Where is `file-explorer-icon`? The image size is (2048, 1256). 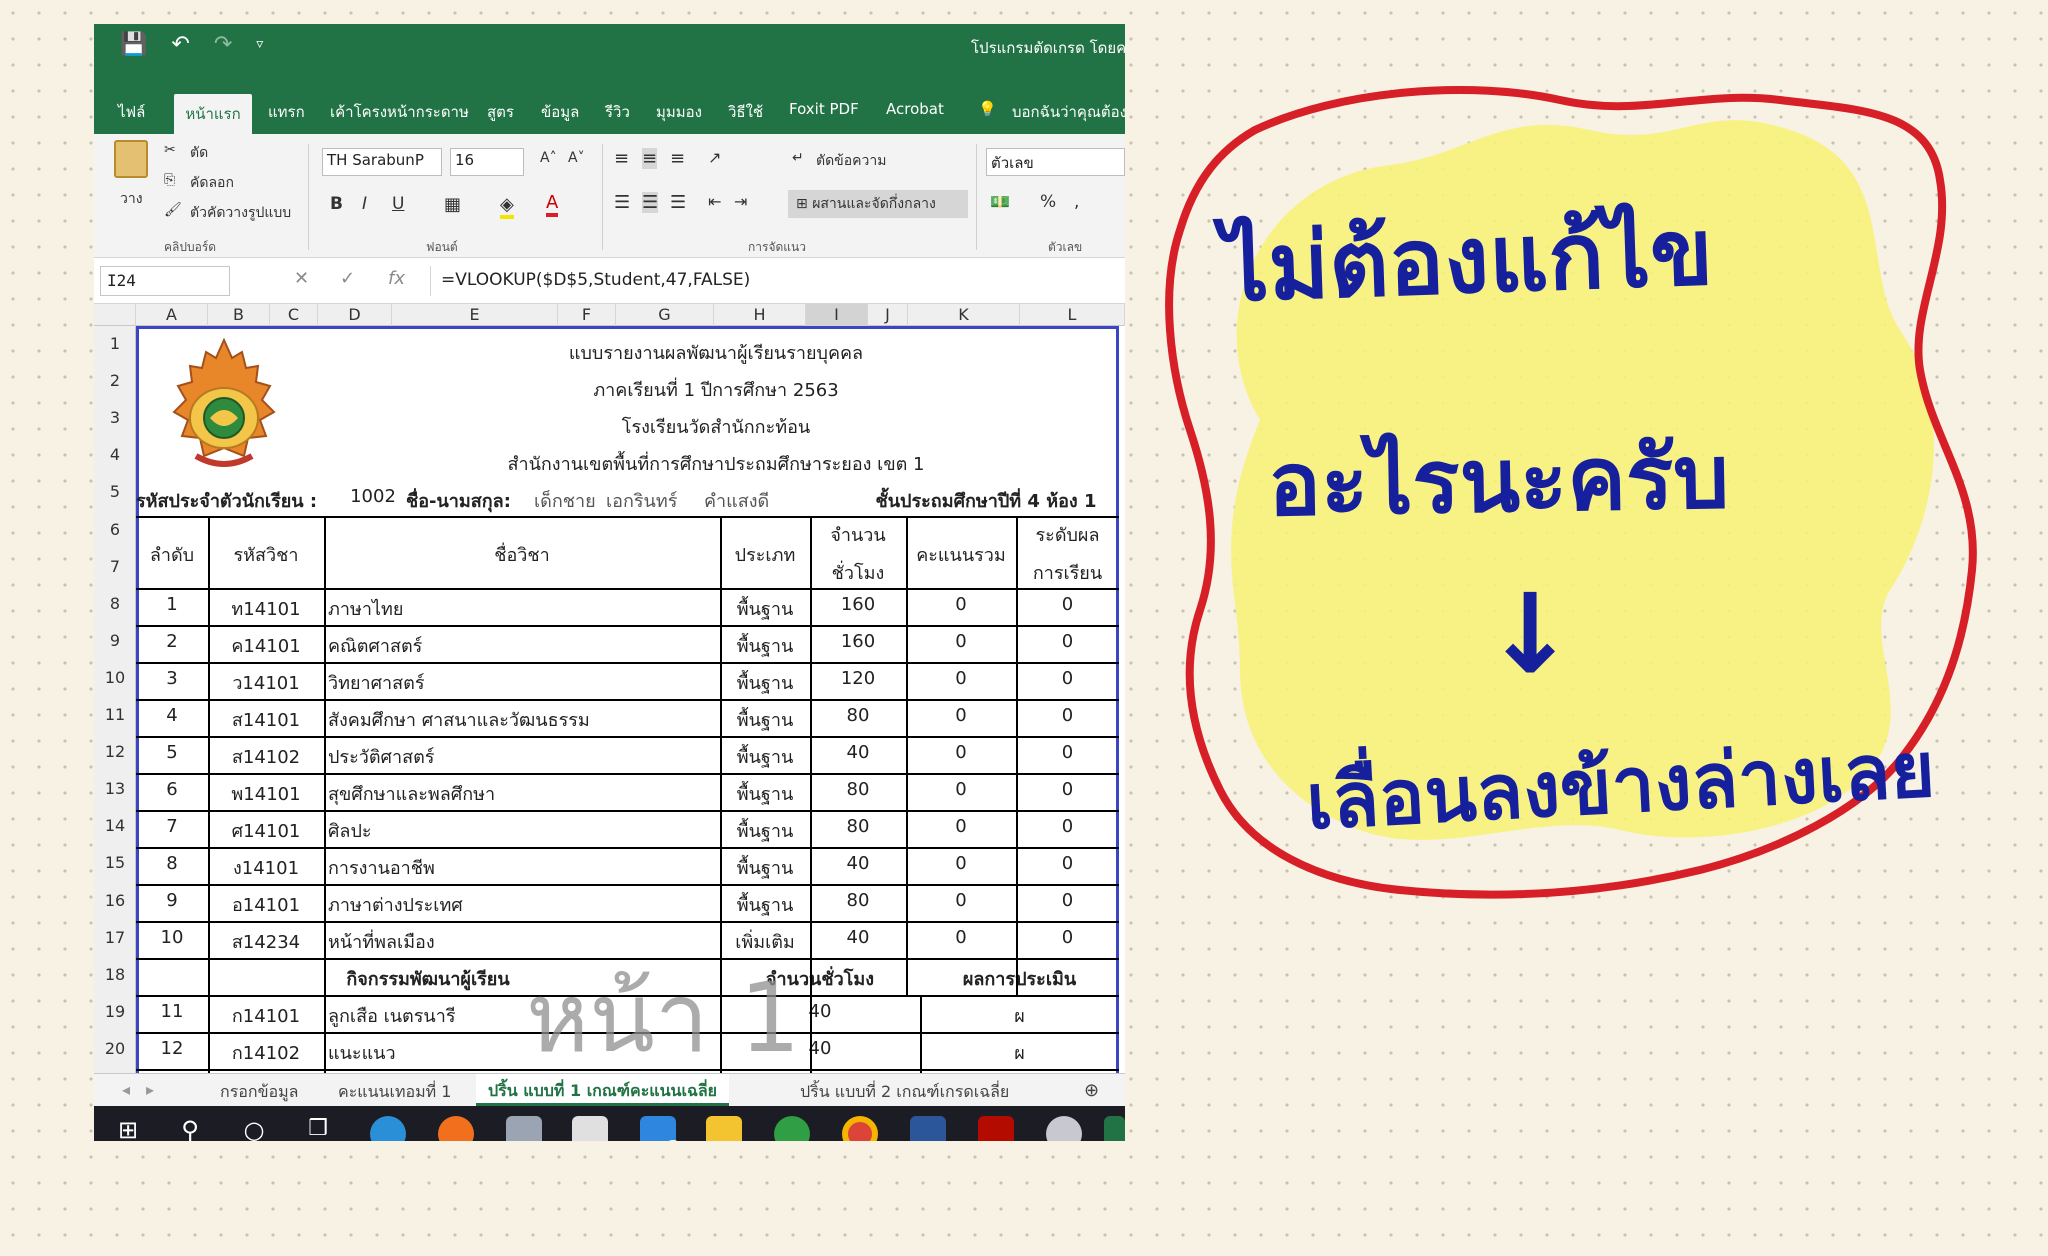 file-explorer-icon is located at coordinates (724, 1128).